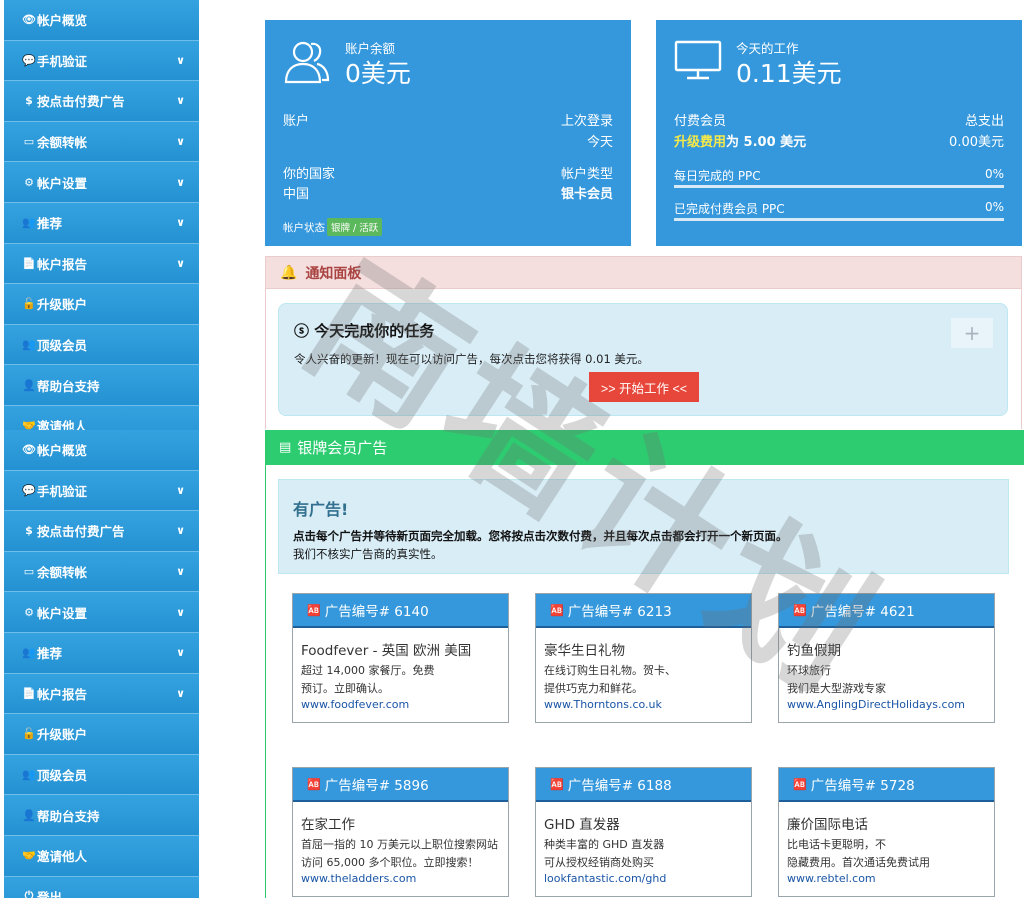  I want to click on gear-icon: ⚙, so click(29, 182).